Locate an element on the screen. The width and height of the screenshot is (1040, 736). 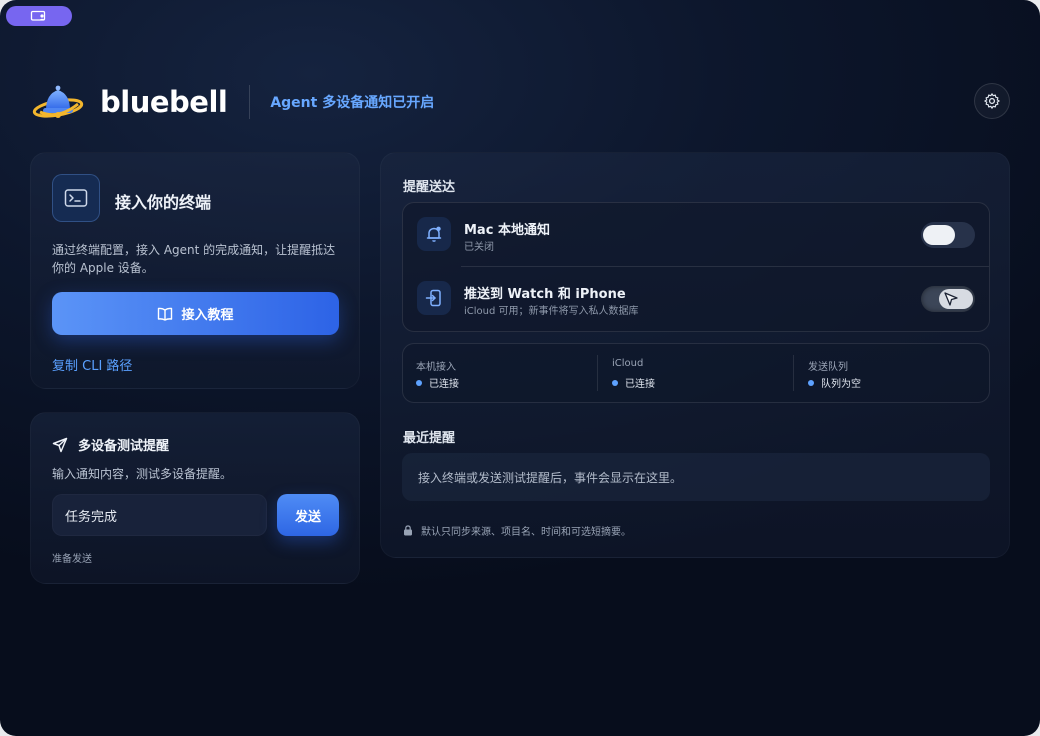
watch-iphone-push-toggle is located at coordinates (948, 299).